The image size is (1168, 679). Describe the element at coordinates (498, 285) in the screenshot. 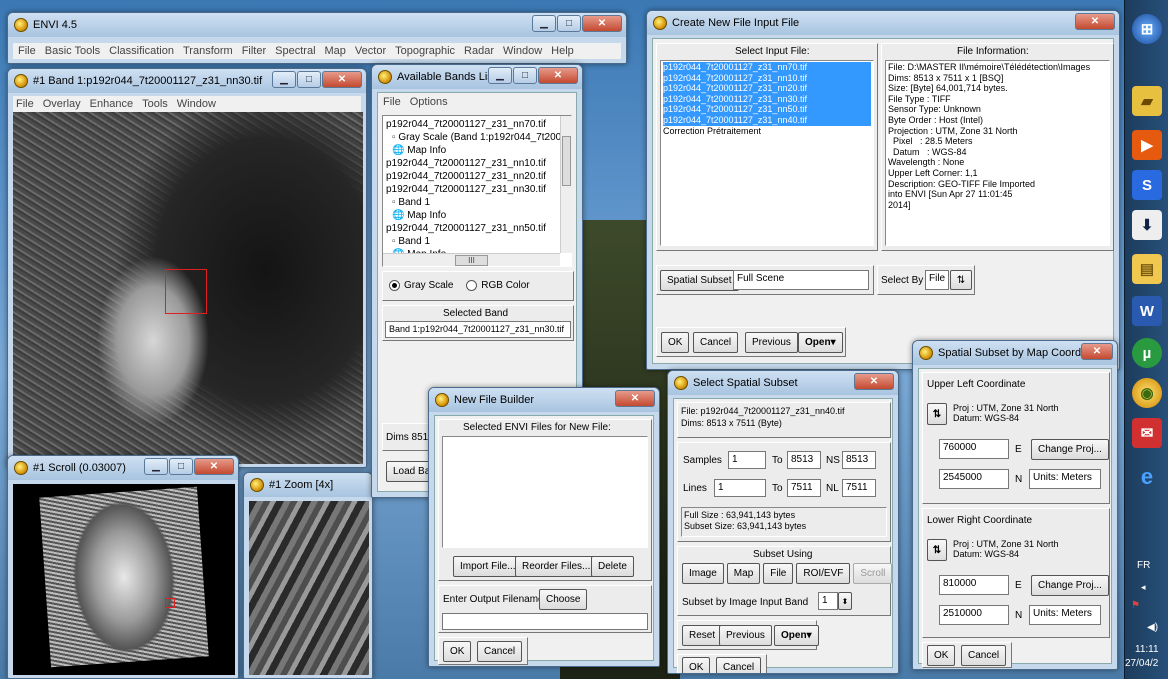

I see `rgb-color-radio: RGB Color` at that location.